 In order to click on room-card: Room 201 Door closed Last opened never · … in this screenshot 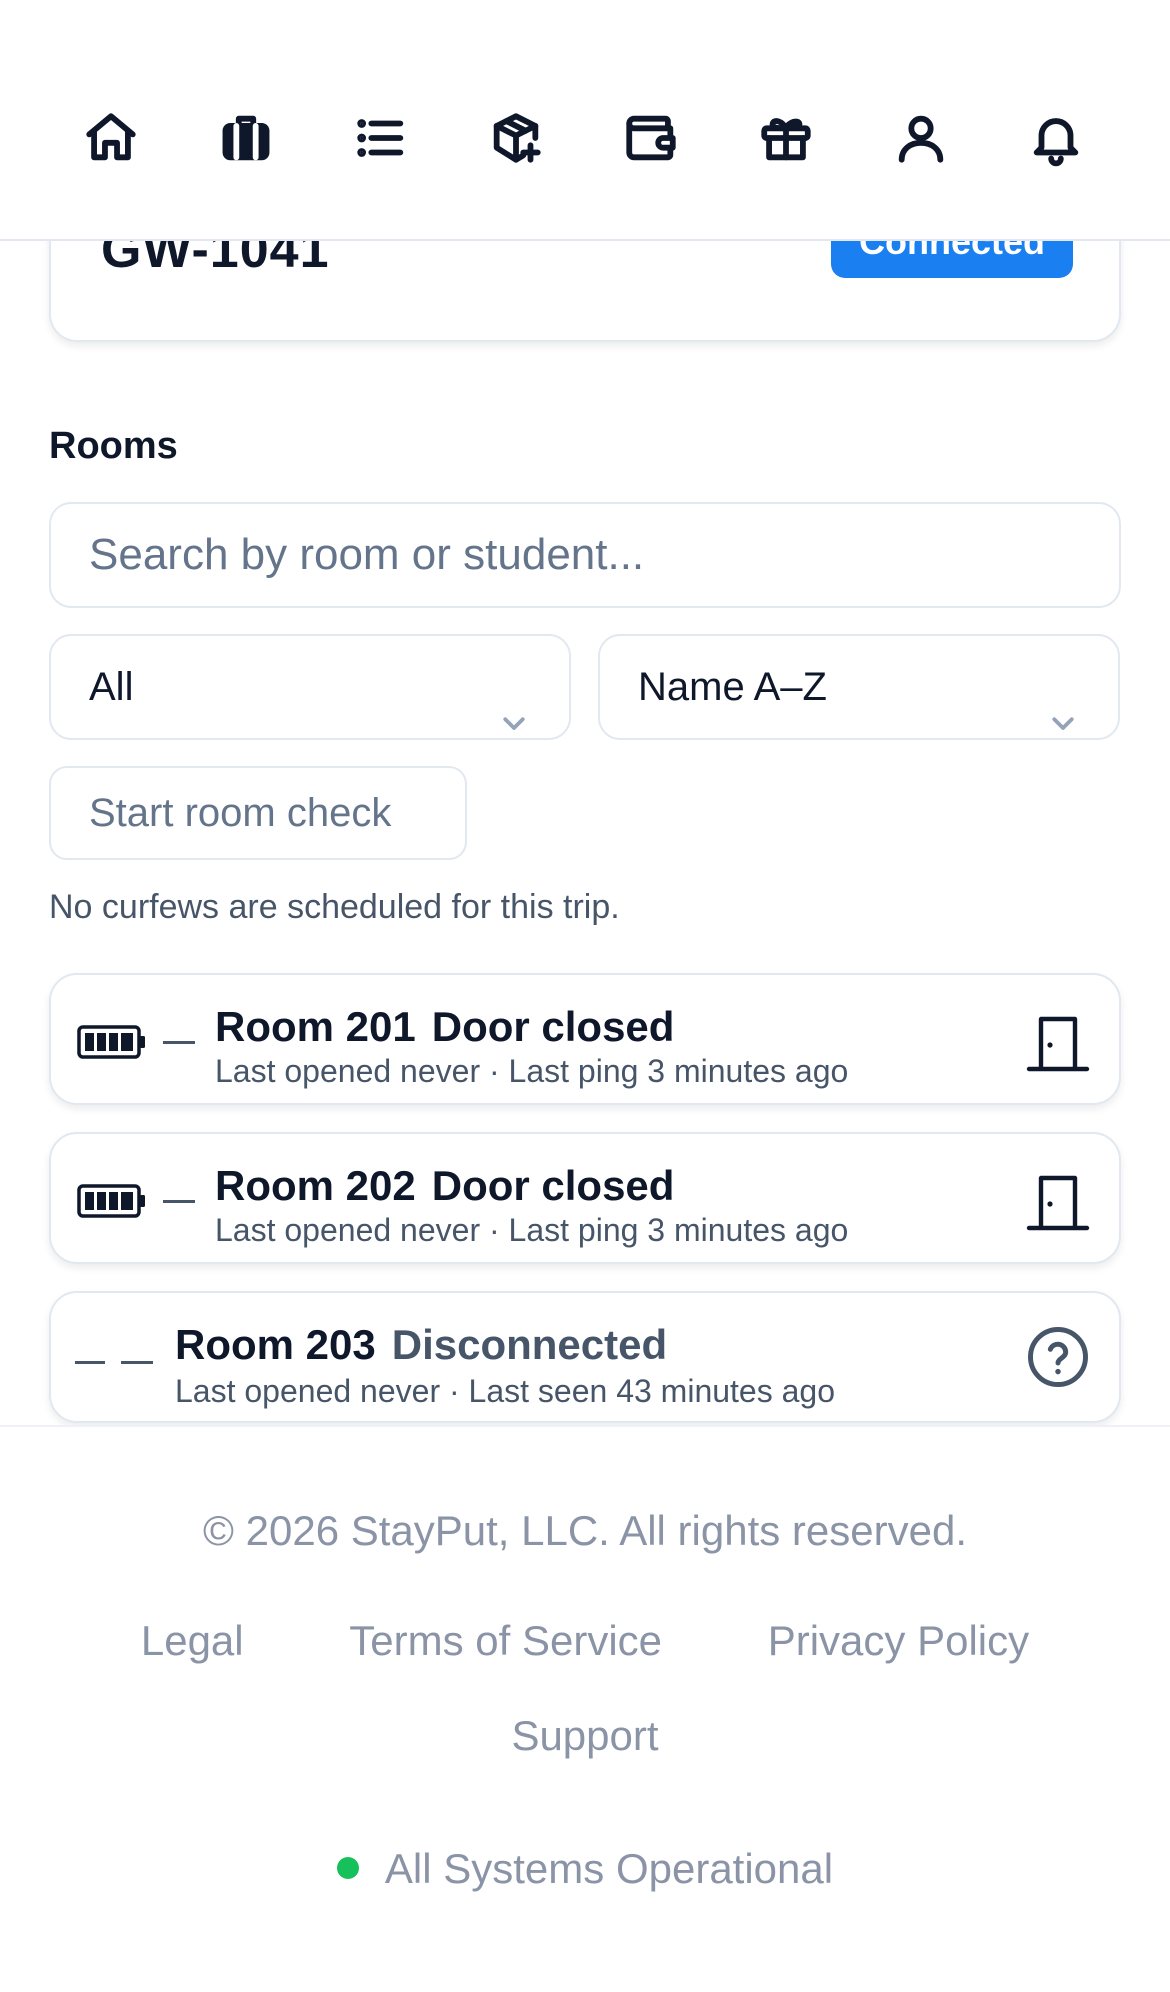, I will do `click(585, 1039)`.